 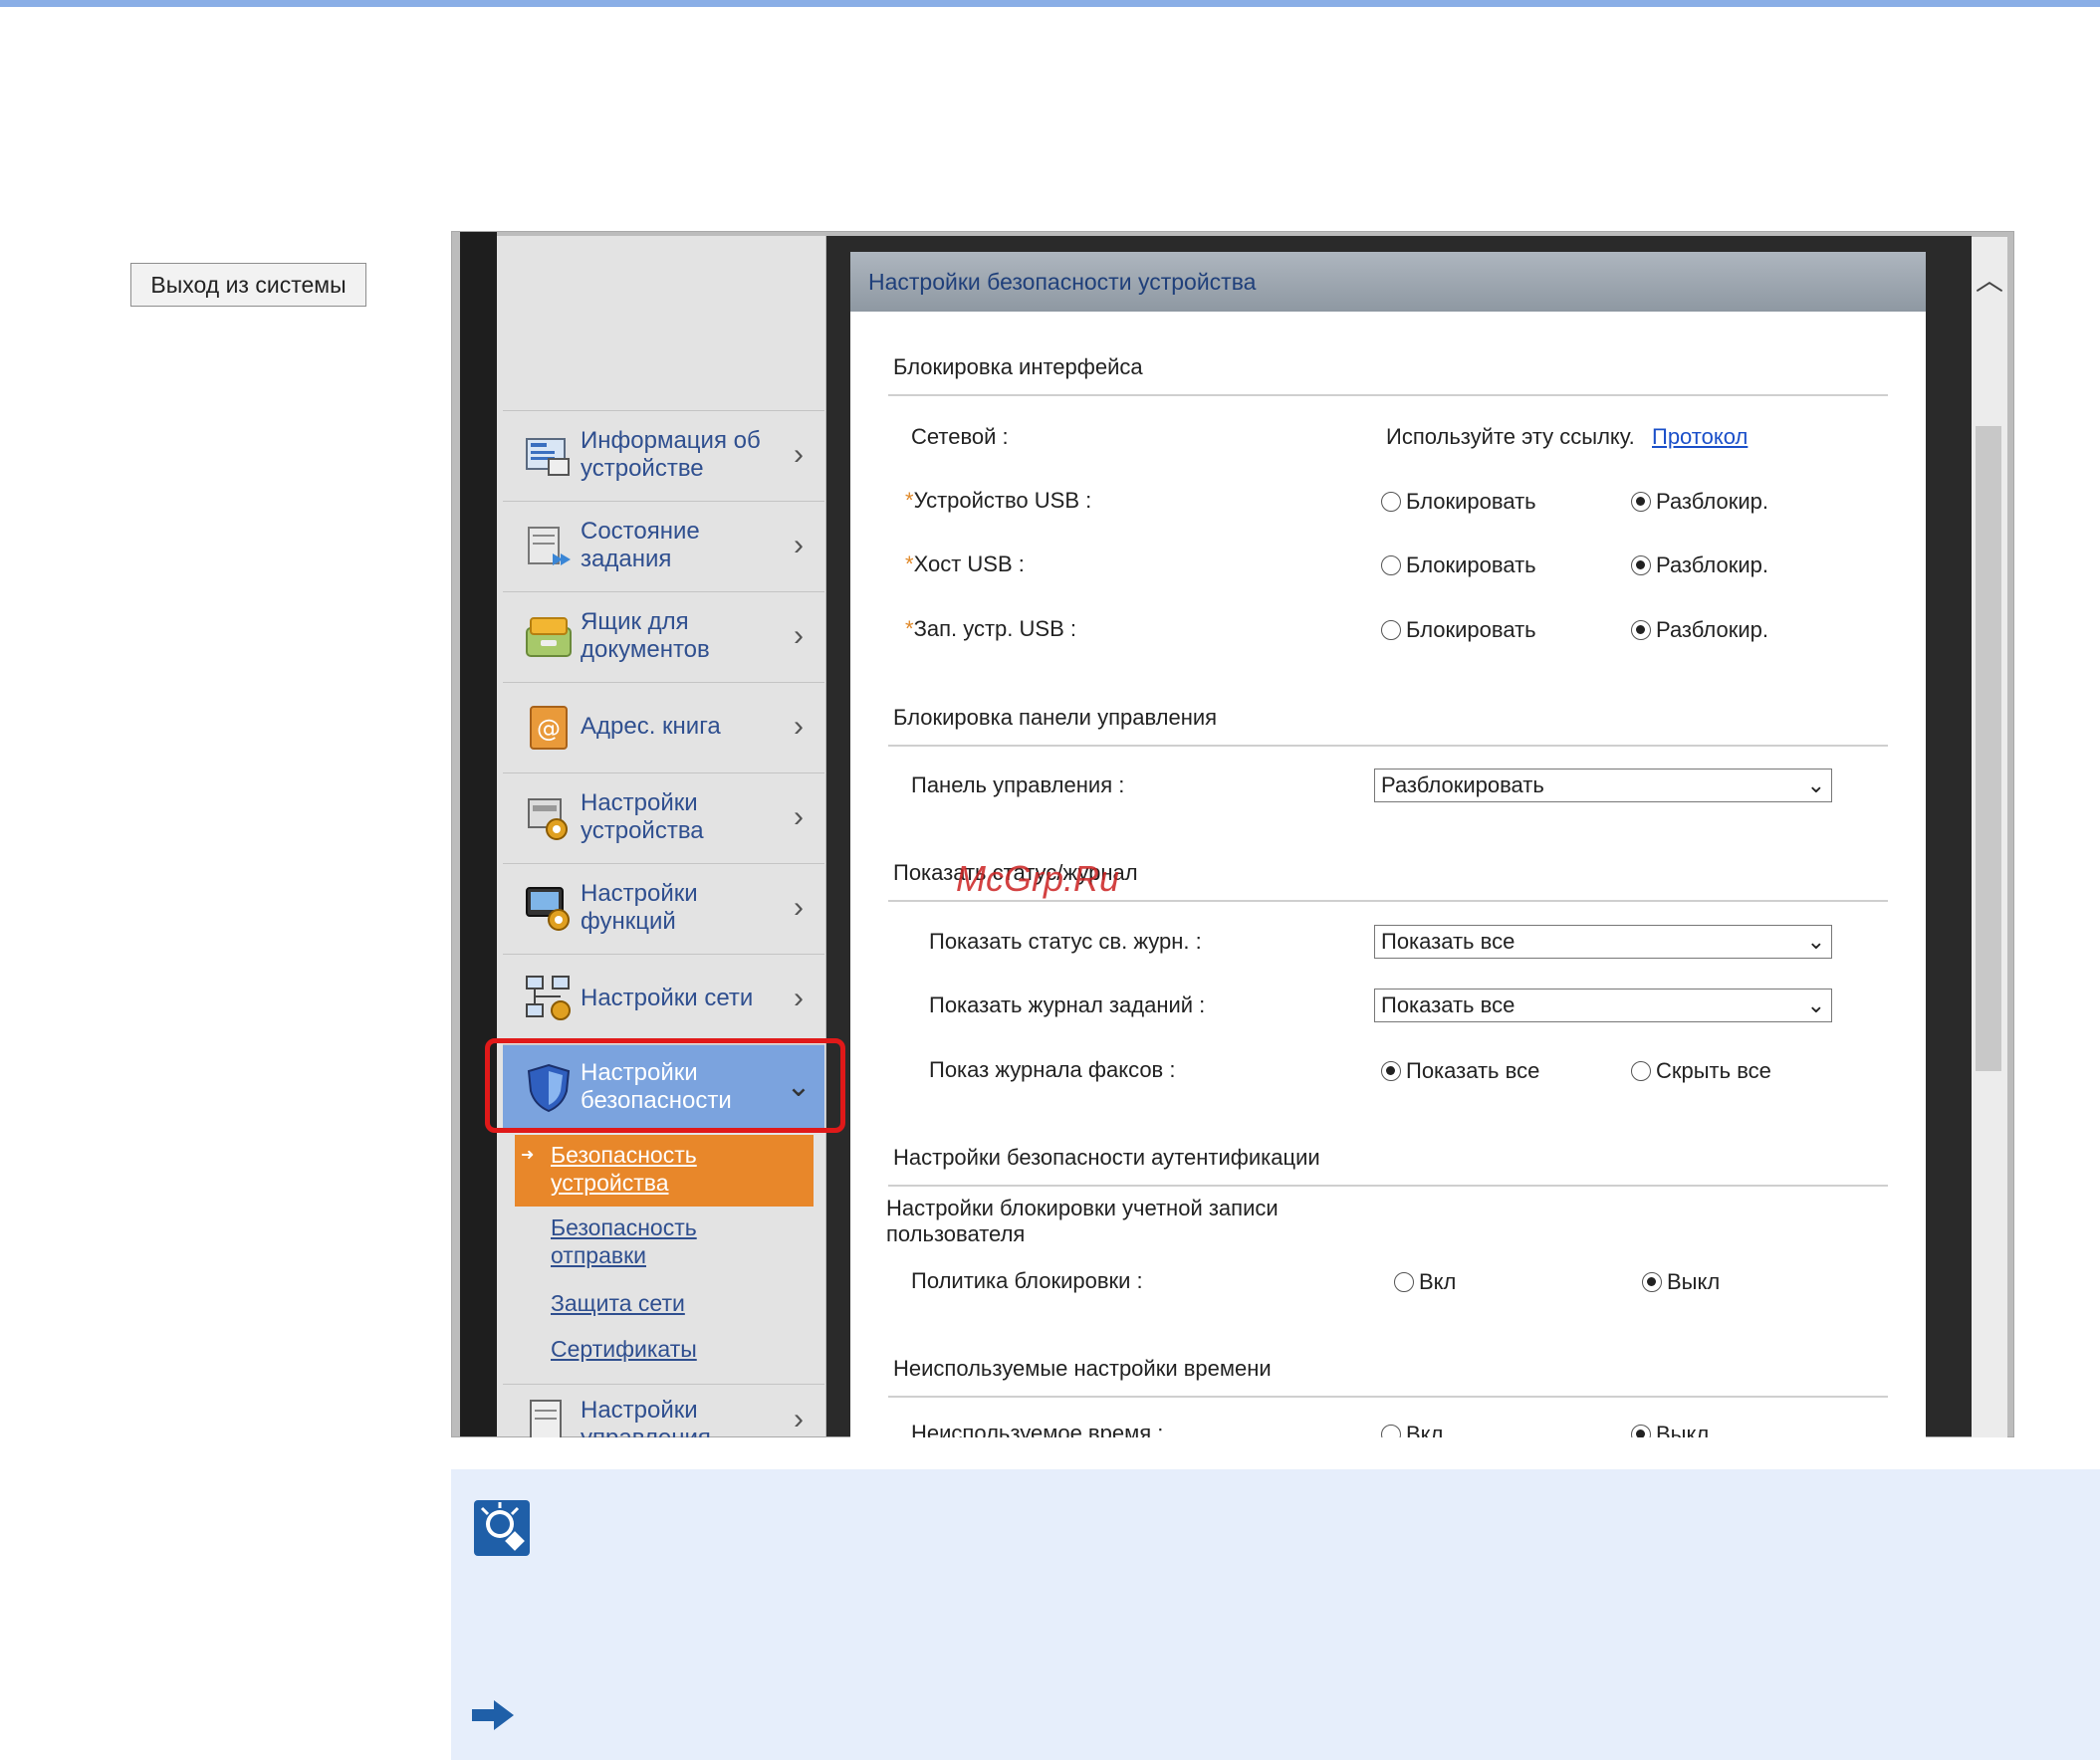 What do you see at coordinates (549, 455) in the screenshot?
I see `device-info-icon` at bounding box center [549, 455].